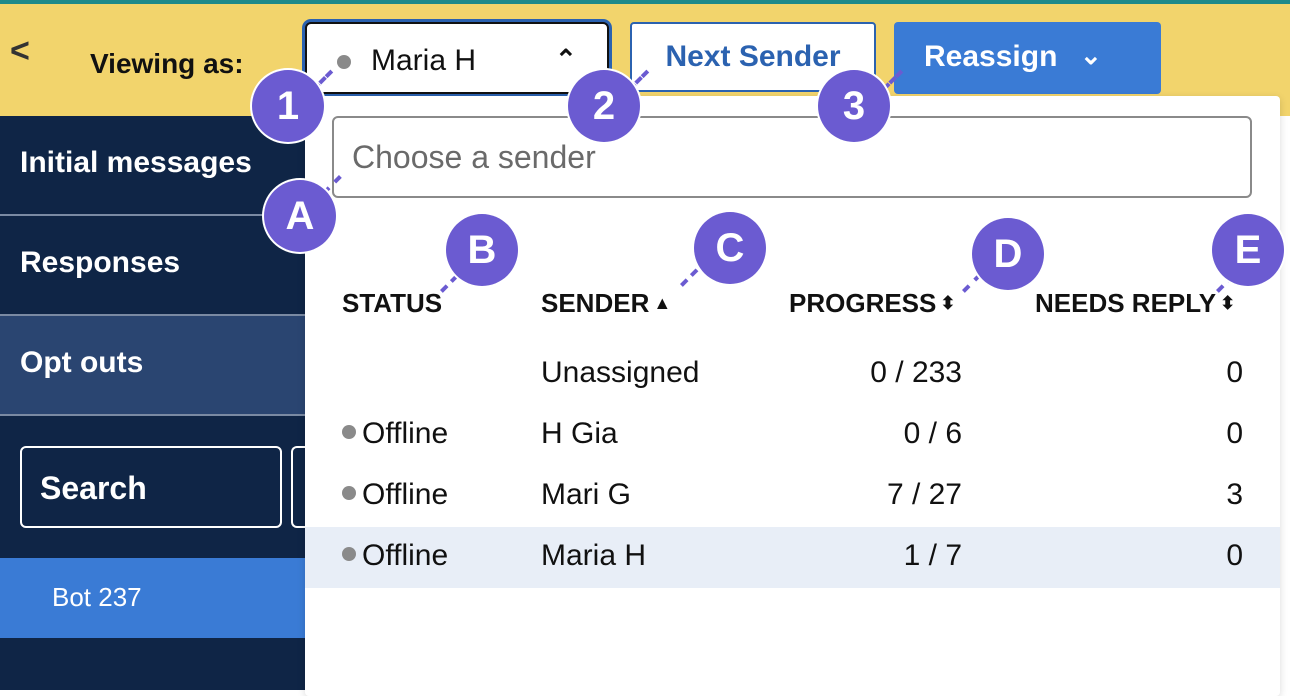 The height and width of the screenshot is (696, 1290). What do you see at coordinates (424, 60) in the screenshot?
I see `selected-sender-value: Maria H` at bounding box center [424, 60].